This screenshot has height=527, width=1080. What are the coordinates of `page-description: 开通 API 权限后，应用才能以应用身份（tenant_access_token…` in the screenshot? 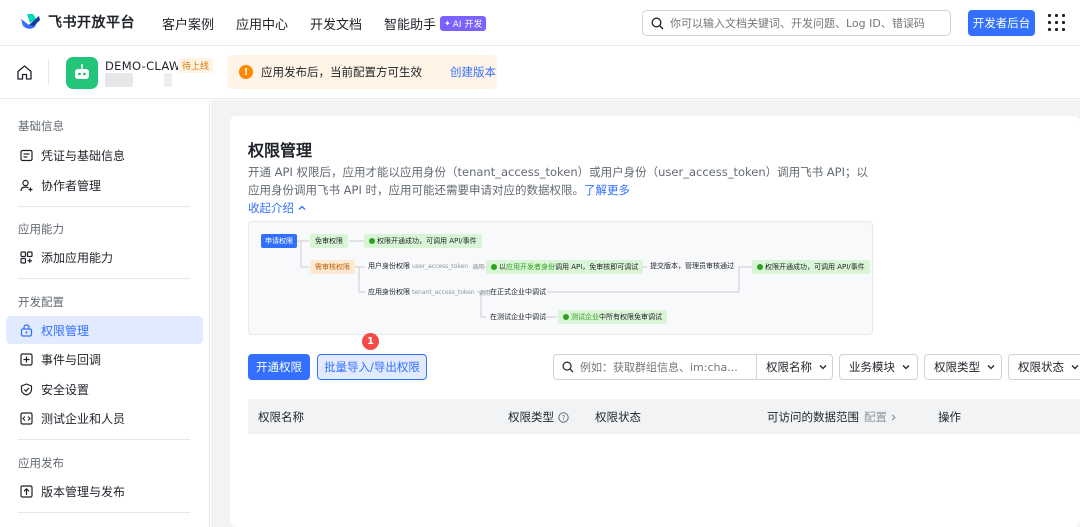 It's located at (562, 181).